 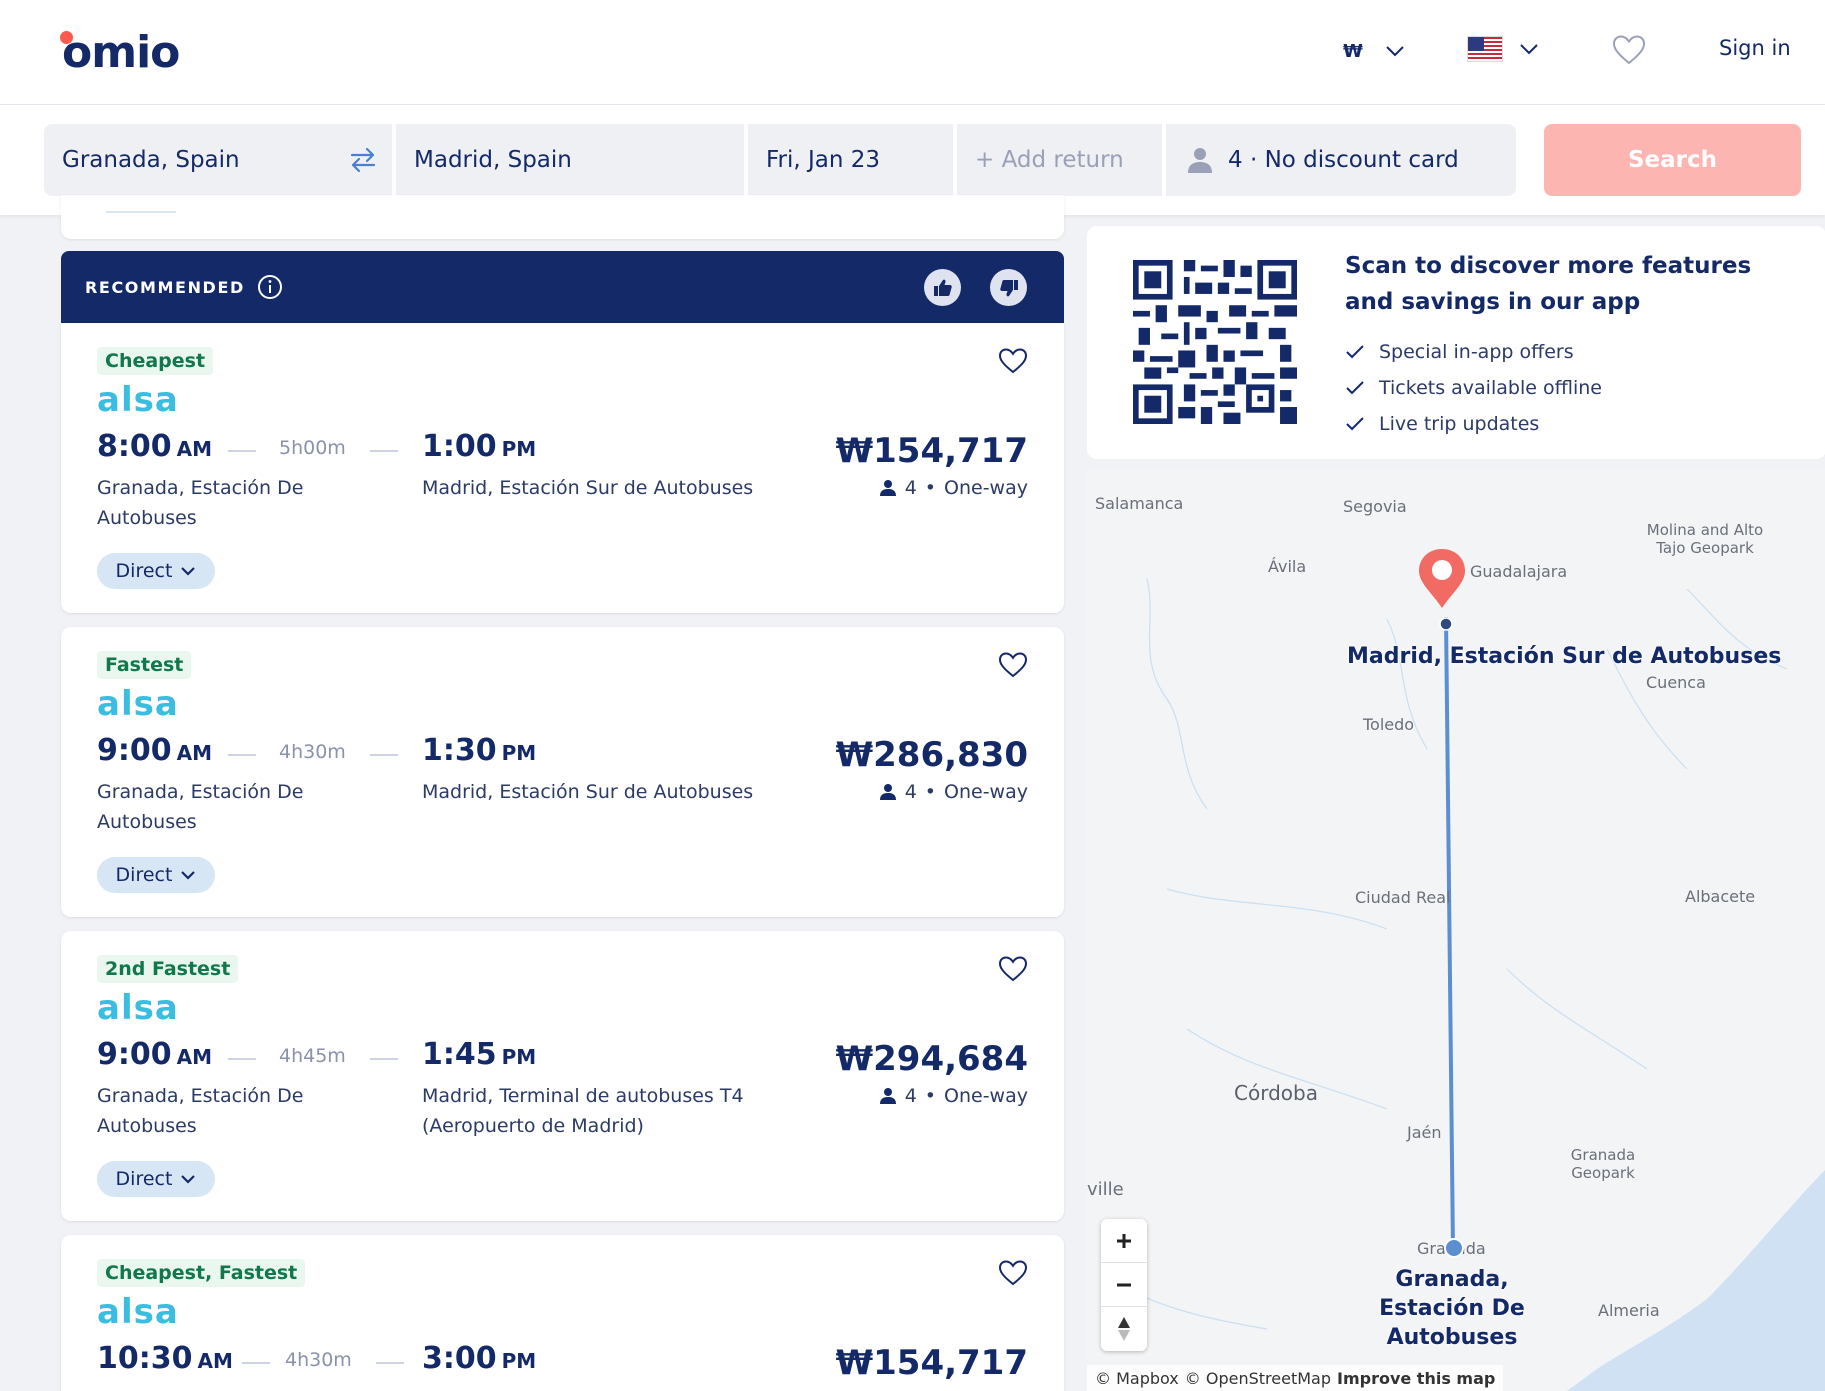 I want to click on map-city-label: Cuenca, so click(x=1676, y=682).